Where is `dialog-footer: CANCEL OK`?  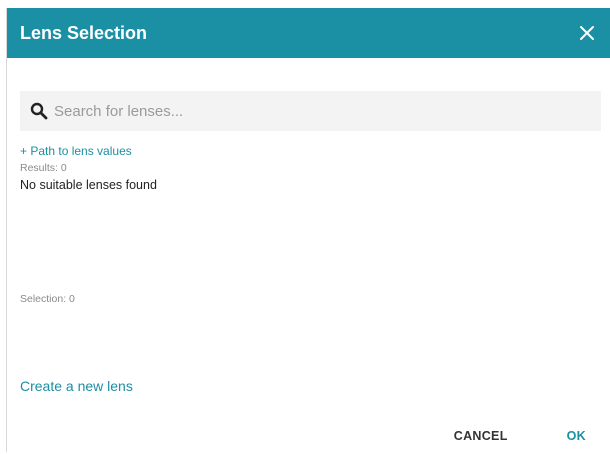
dialog-footer: CANCEL OK is located at coordinates (520, 436).